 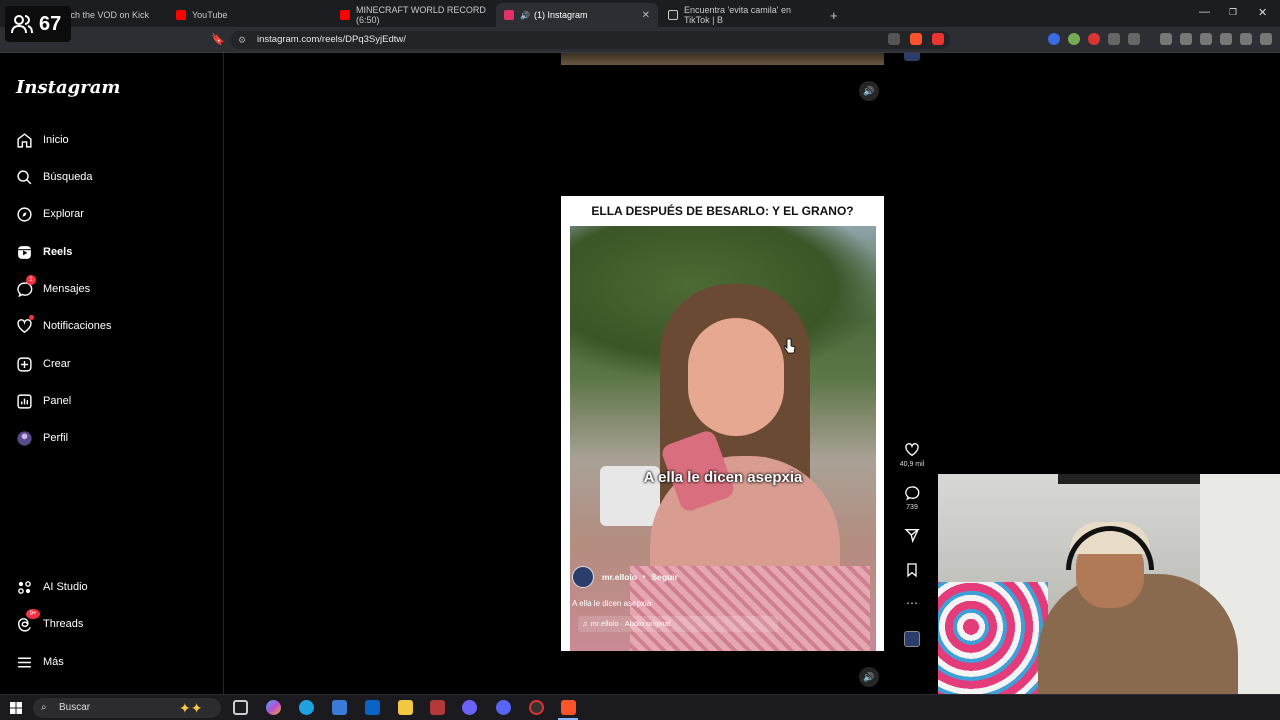 What do you see at coordinates (894, 39) in the screenshot?
I see `cast-icon` at bounding box center [894, 39].